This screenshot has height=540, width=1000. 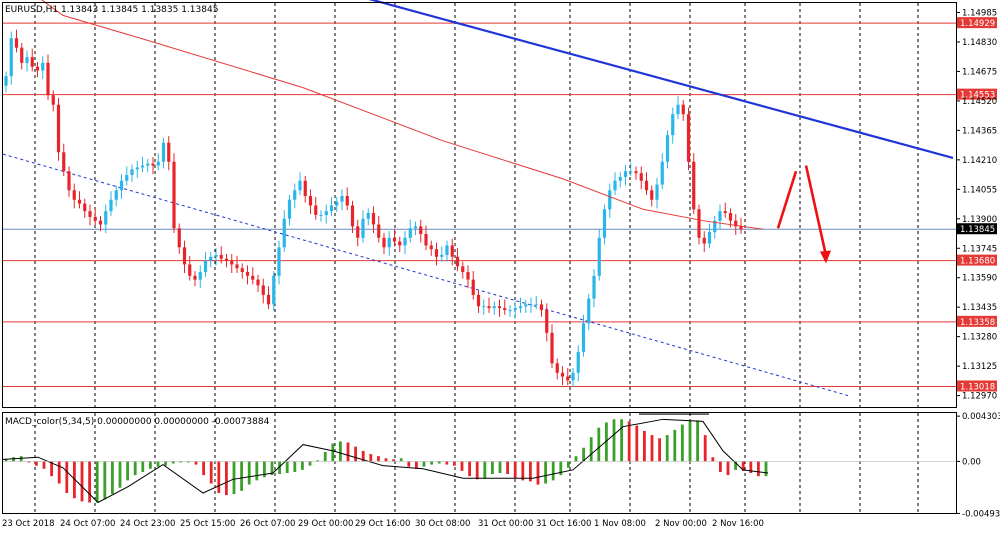 What do you see at coordinates (971, 462) in the screenshot?
I see `macd-y-tick-label: 0.00` at bounding box center [971, 462].